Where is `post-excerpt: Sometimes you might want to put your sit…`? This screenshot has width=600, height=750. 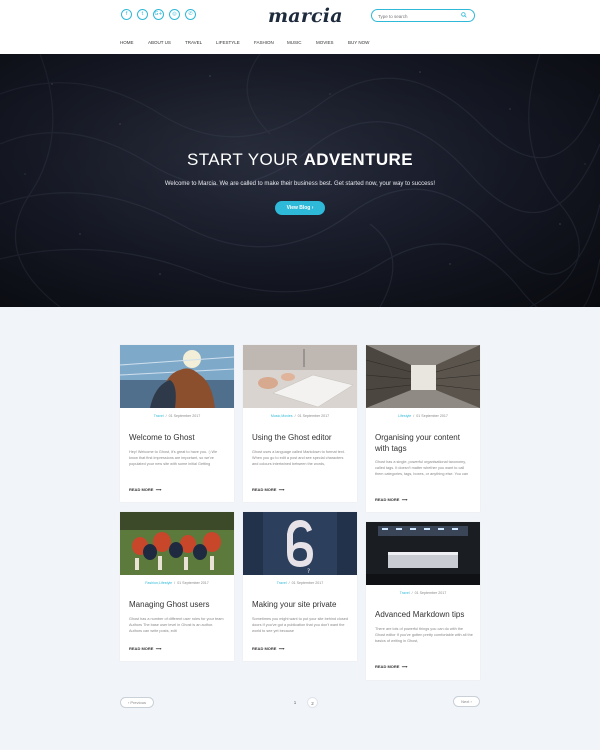
post-excerpt: Sometimes you might want to put your sit… is located at coordinates (300, 625).